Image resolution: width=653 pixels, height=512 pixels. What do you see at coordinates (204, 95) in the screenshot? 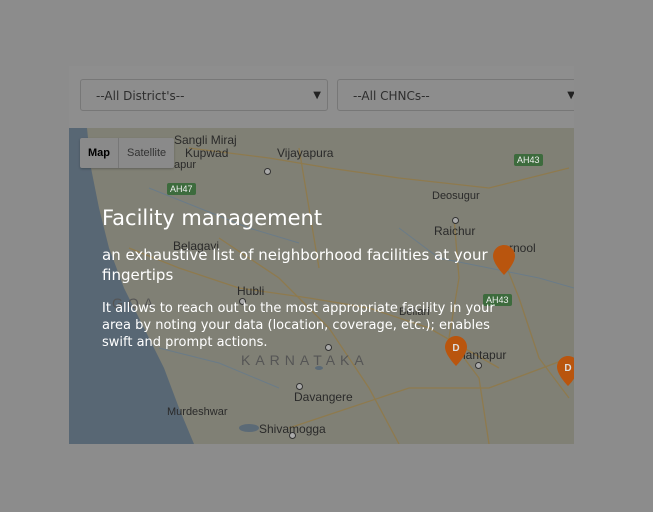
I see `district-select: --All District's-- ▼` at bounding box center [204, 95].